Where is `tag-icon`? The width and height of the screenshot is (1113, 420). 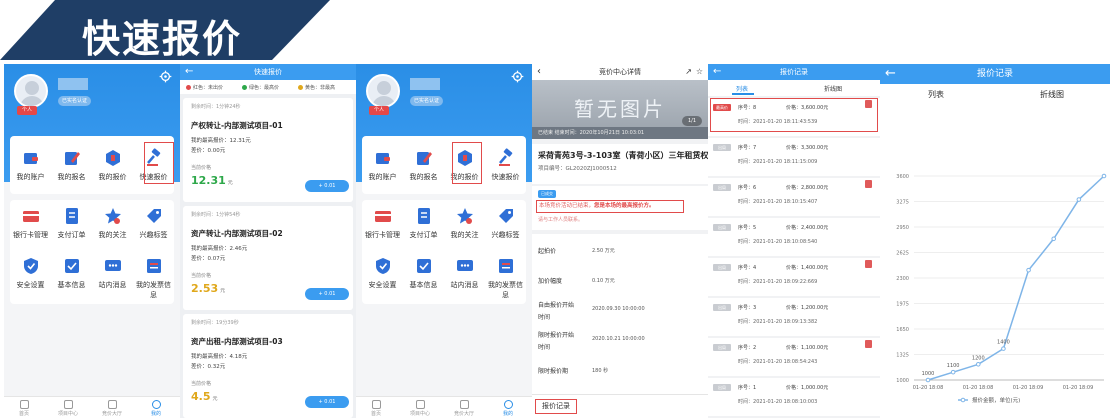
tag-icon is located at coordinates (505, 216).